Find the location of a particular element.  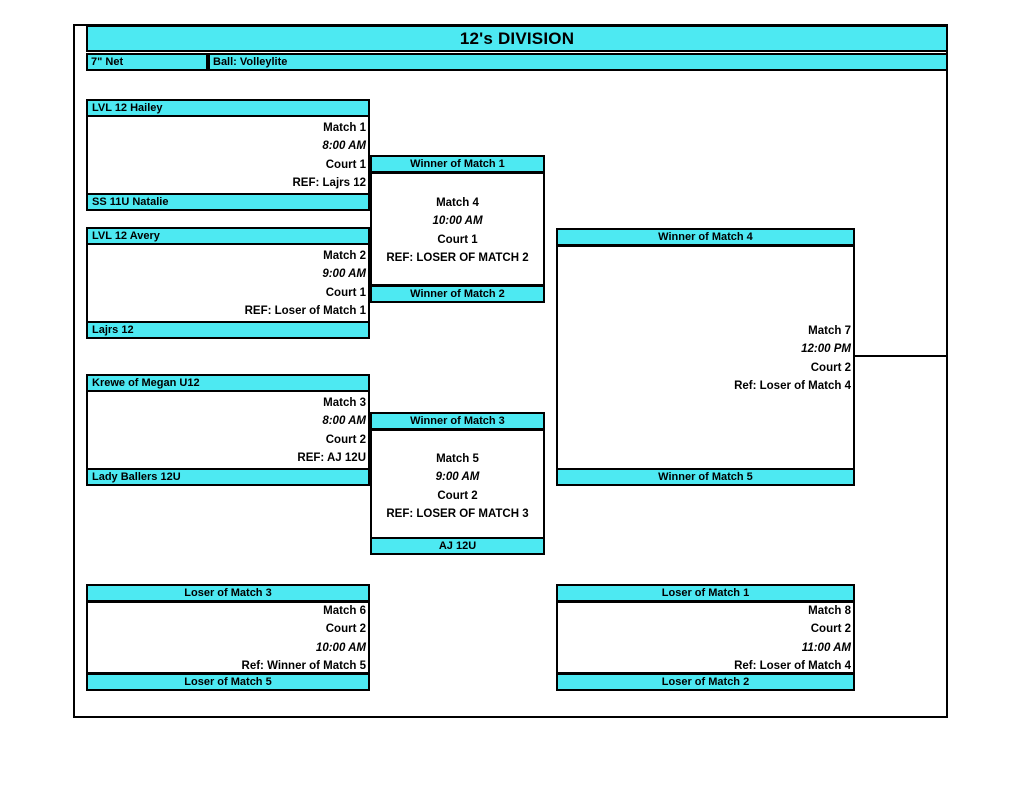

match-4-top-team-slot: Winner of Match 1 is located at coordinates (457, 164).